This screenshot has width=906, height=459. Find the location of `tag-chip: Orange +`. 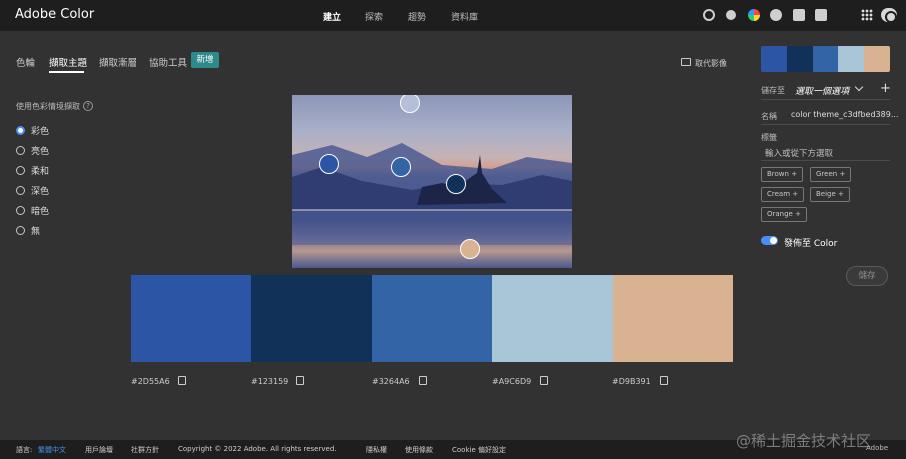

tag-chip: Orange + is located at coordinates (784, 214).